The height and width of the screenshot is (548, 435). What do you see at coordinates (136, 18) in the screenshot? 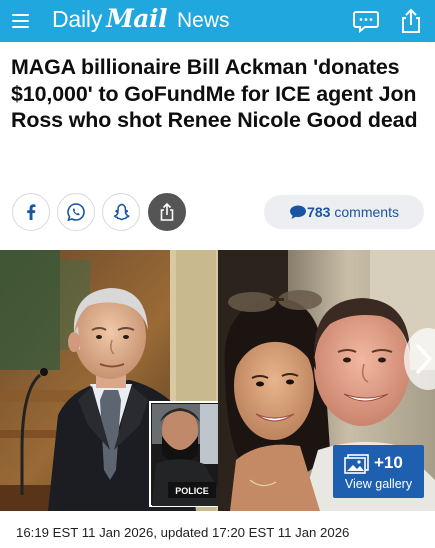
I see `logo-mail: Mail` at bounding box center [136, 18].